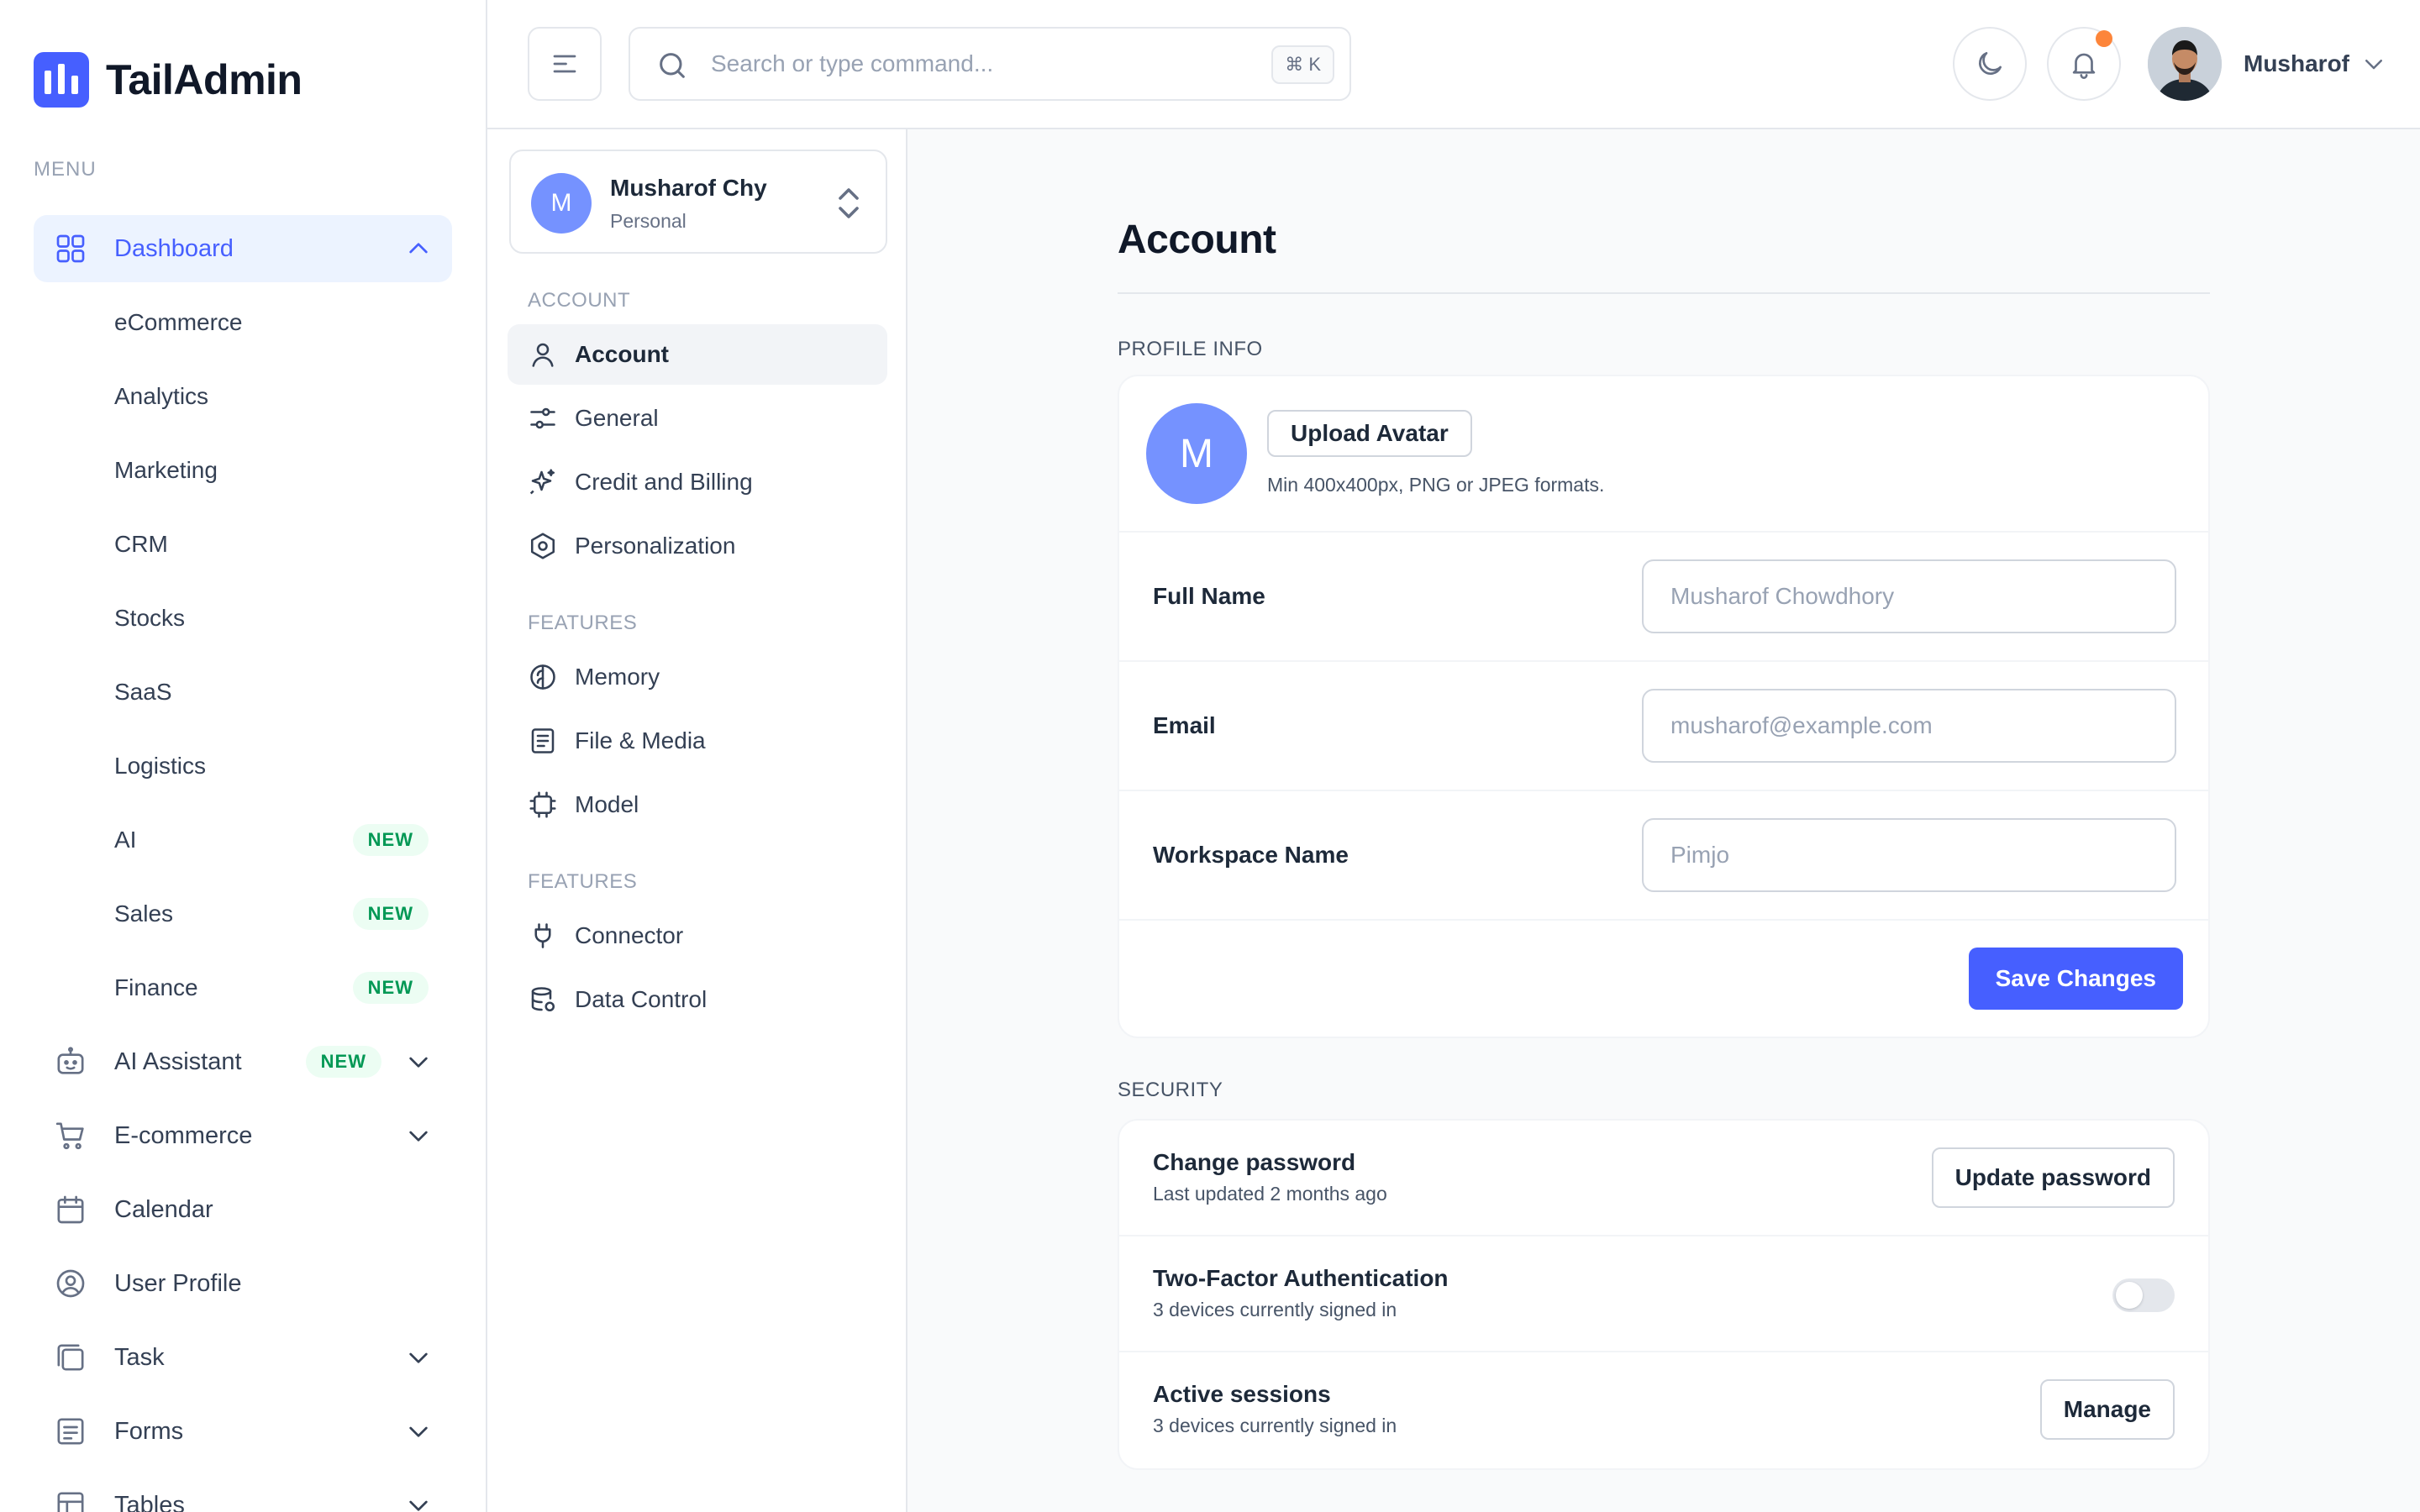  I want to click on workspace-switcher: M Musharof Chy Personal, so click(698, 202).